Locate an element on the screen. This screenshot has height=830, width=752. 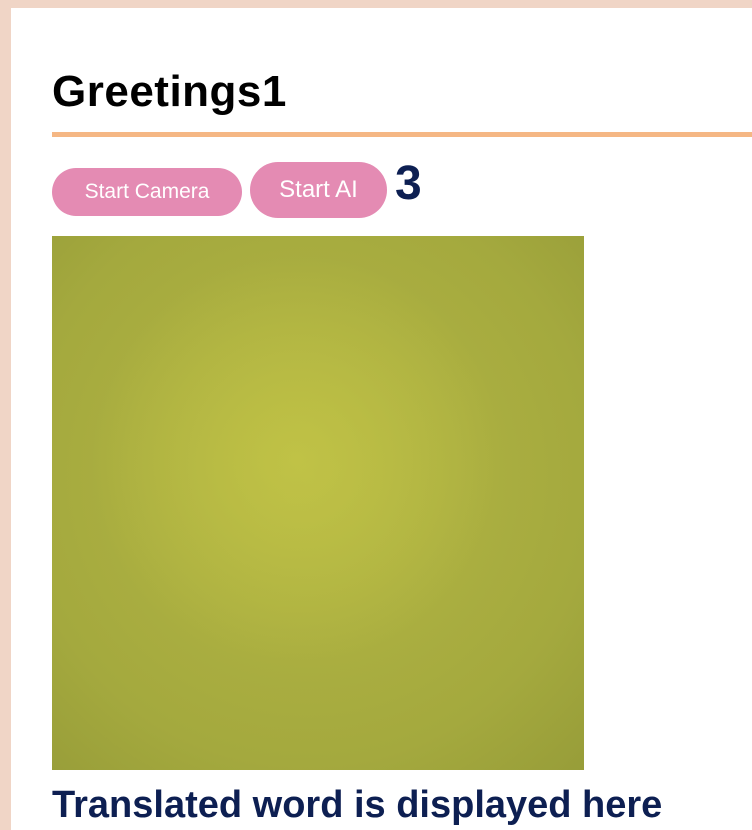
title-divider is located at coordinates (402, 134).